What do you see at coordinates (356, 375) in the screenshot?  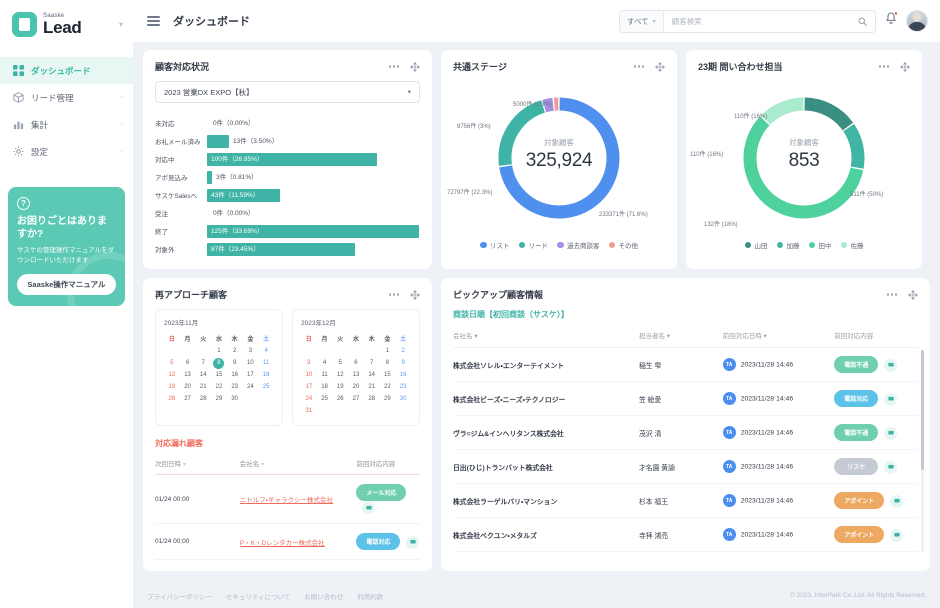 I see `calendar-day-cell: 13` at bounding box center [356, 375].